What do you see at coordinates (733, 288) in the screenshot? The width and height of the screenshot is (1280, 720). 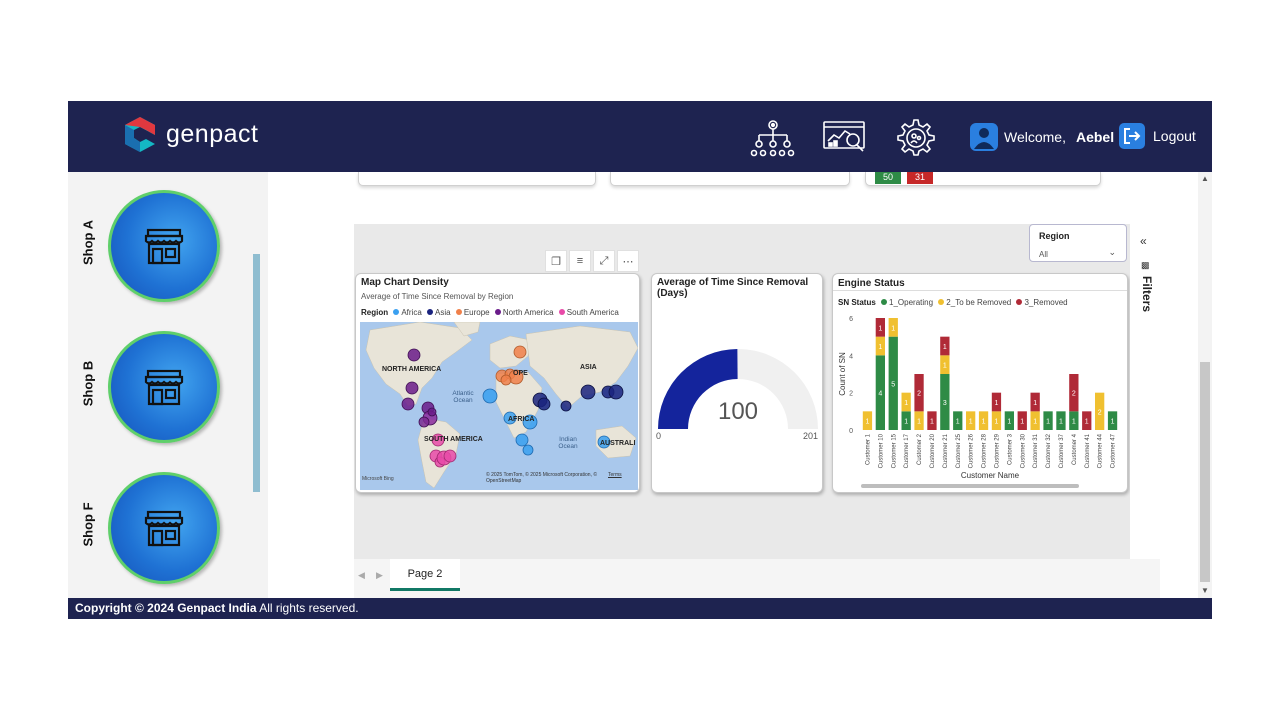 I see `gauge-title: Average of Time Since Removal (Days)` at bounding box center [733, 288].